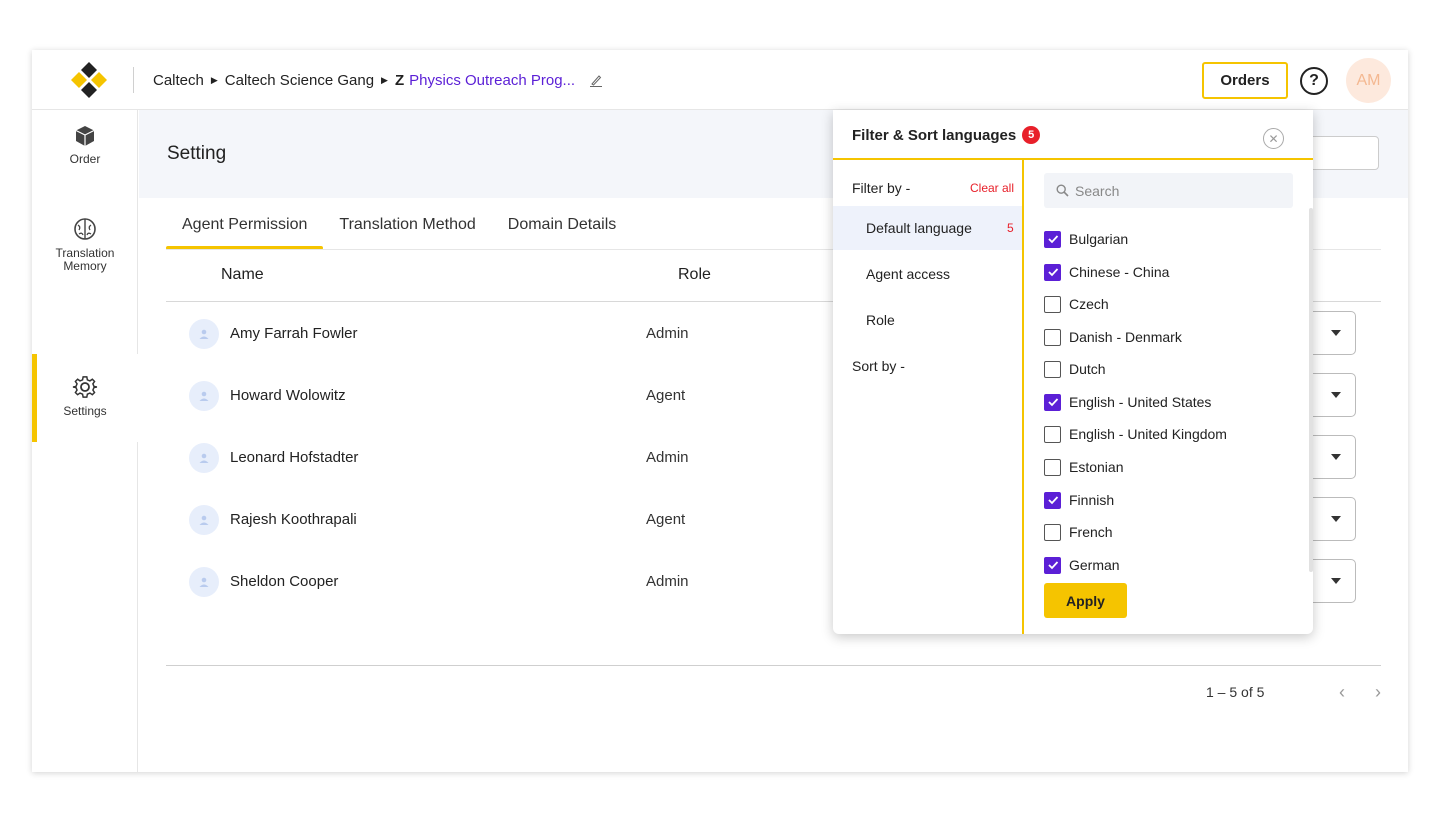  Describe the element at coordinates (1342, 692) in the screenshot. I see `prev-page-icon: ‹` at that location.